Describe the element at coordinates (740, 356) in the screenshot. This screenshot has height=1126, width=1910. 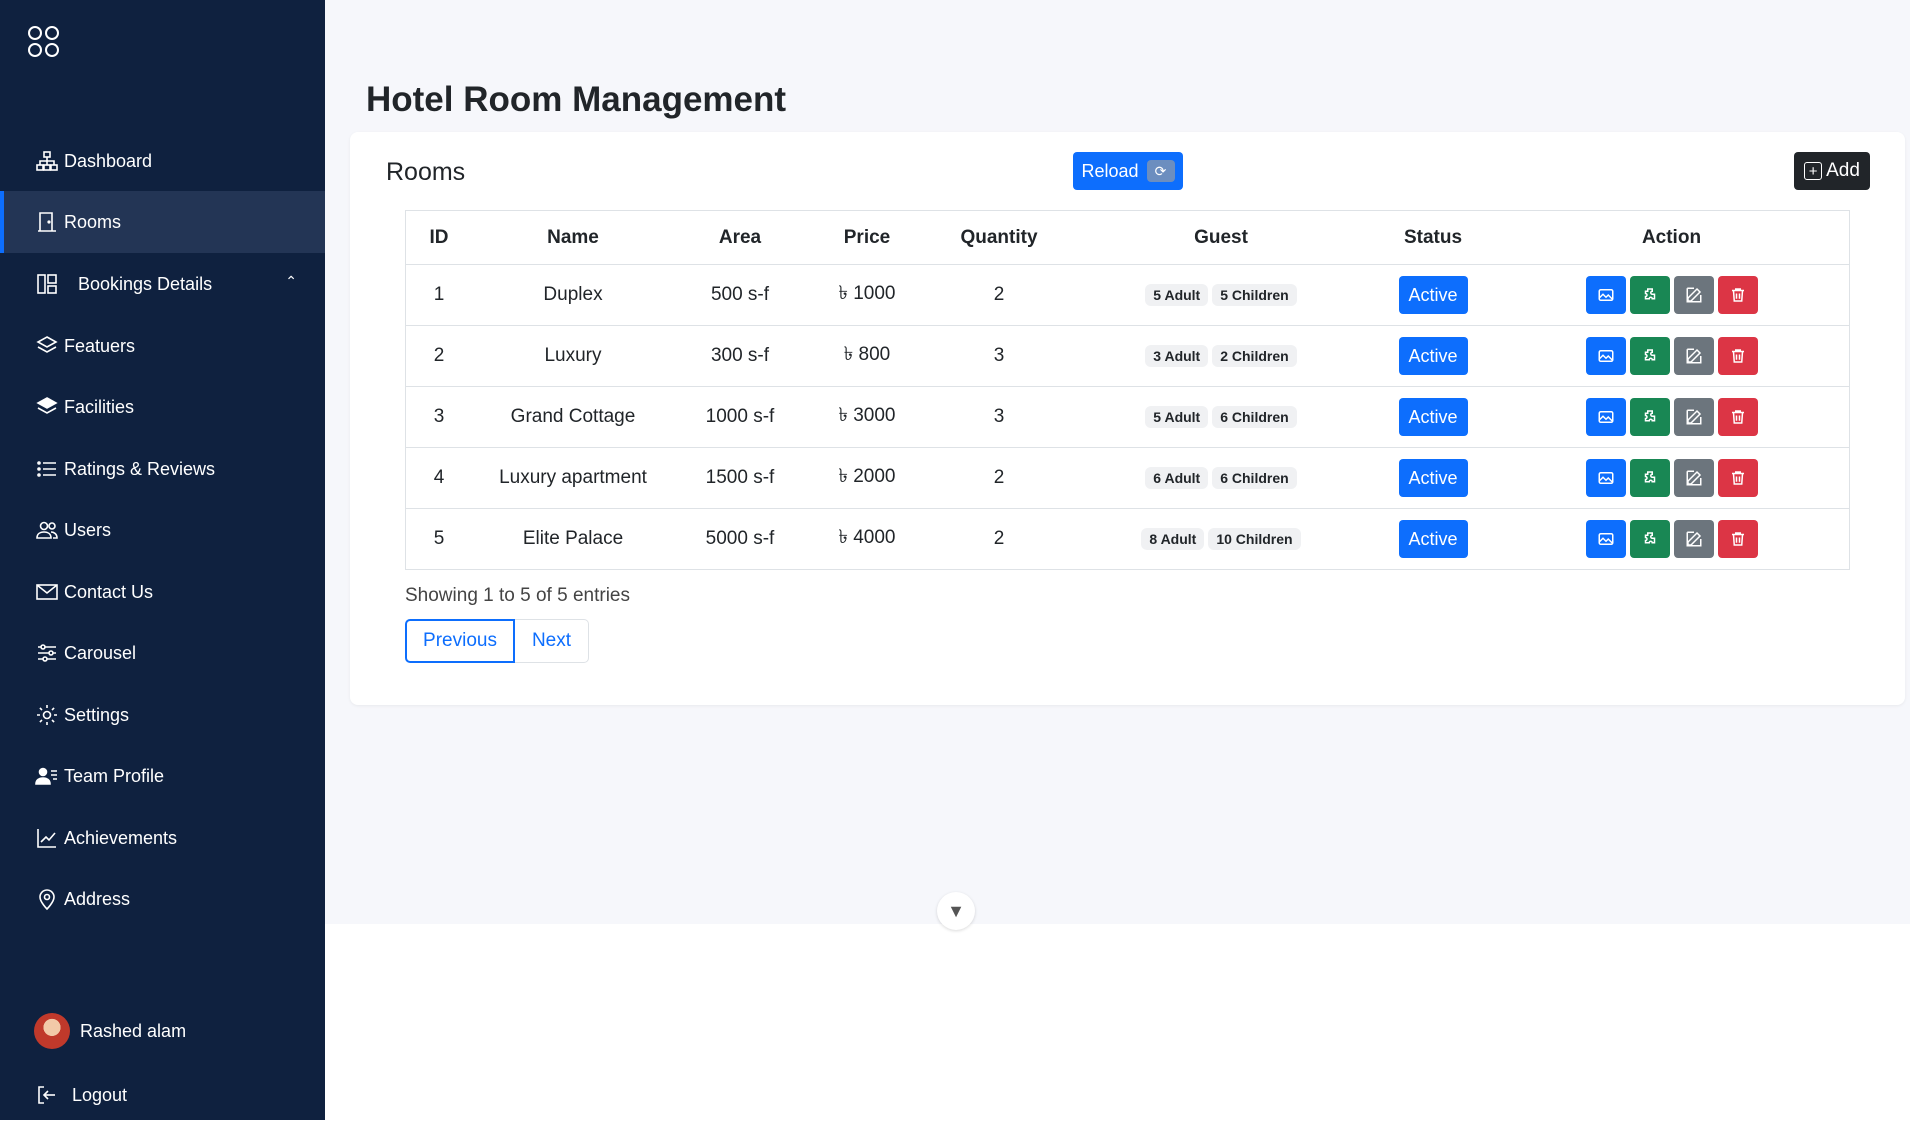
I see `room-area: 300 s-f` at that location.